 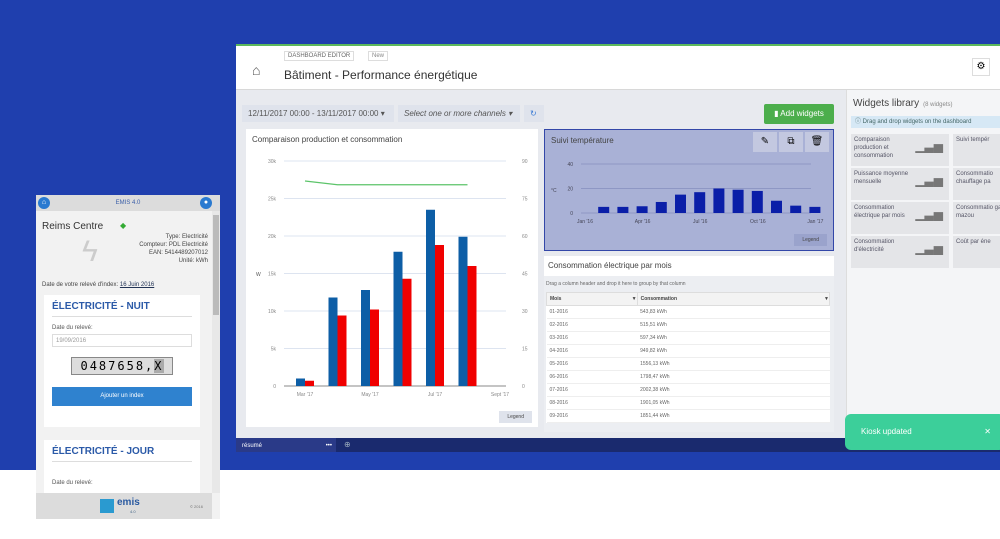 What do you see at coordinates (216, 352) in the screenshot?
I see `scrollbar` at bounding box center [216, 352].